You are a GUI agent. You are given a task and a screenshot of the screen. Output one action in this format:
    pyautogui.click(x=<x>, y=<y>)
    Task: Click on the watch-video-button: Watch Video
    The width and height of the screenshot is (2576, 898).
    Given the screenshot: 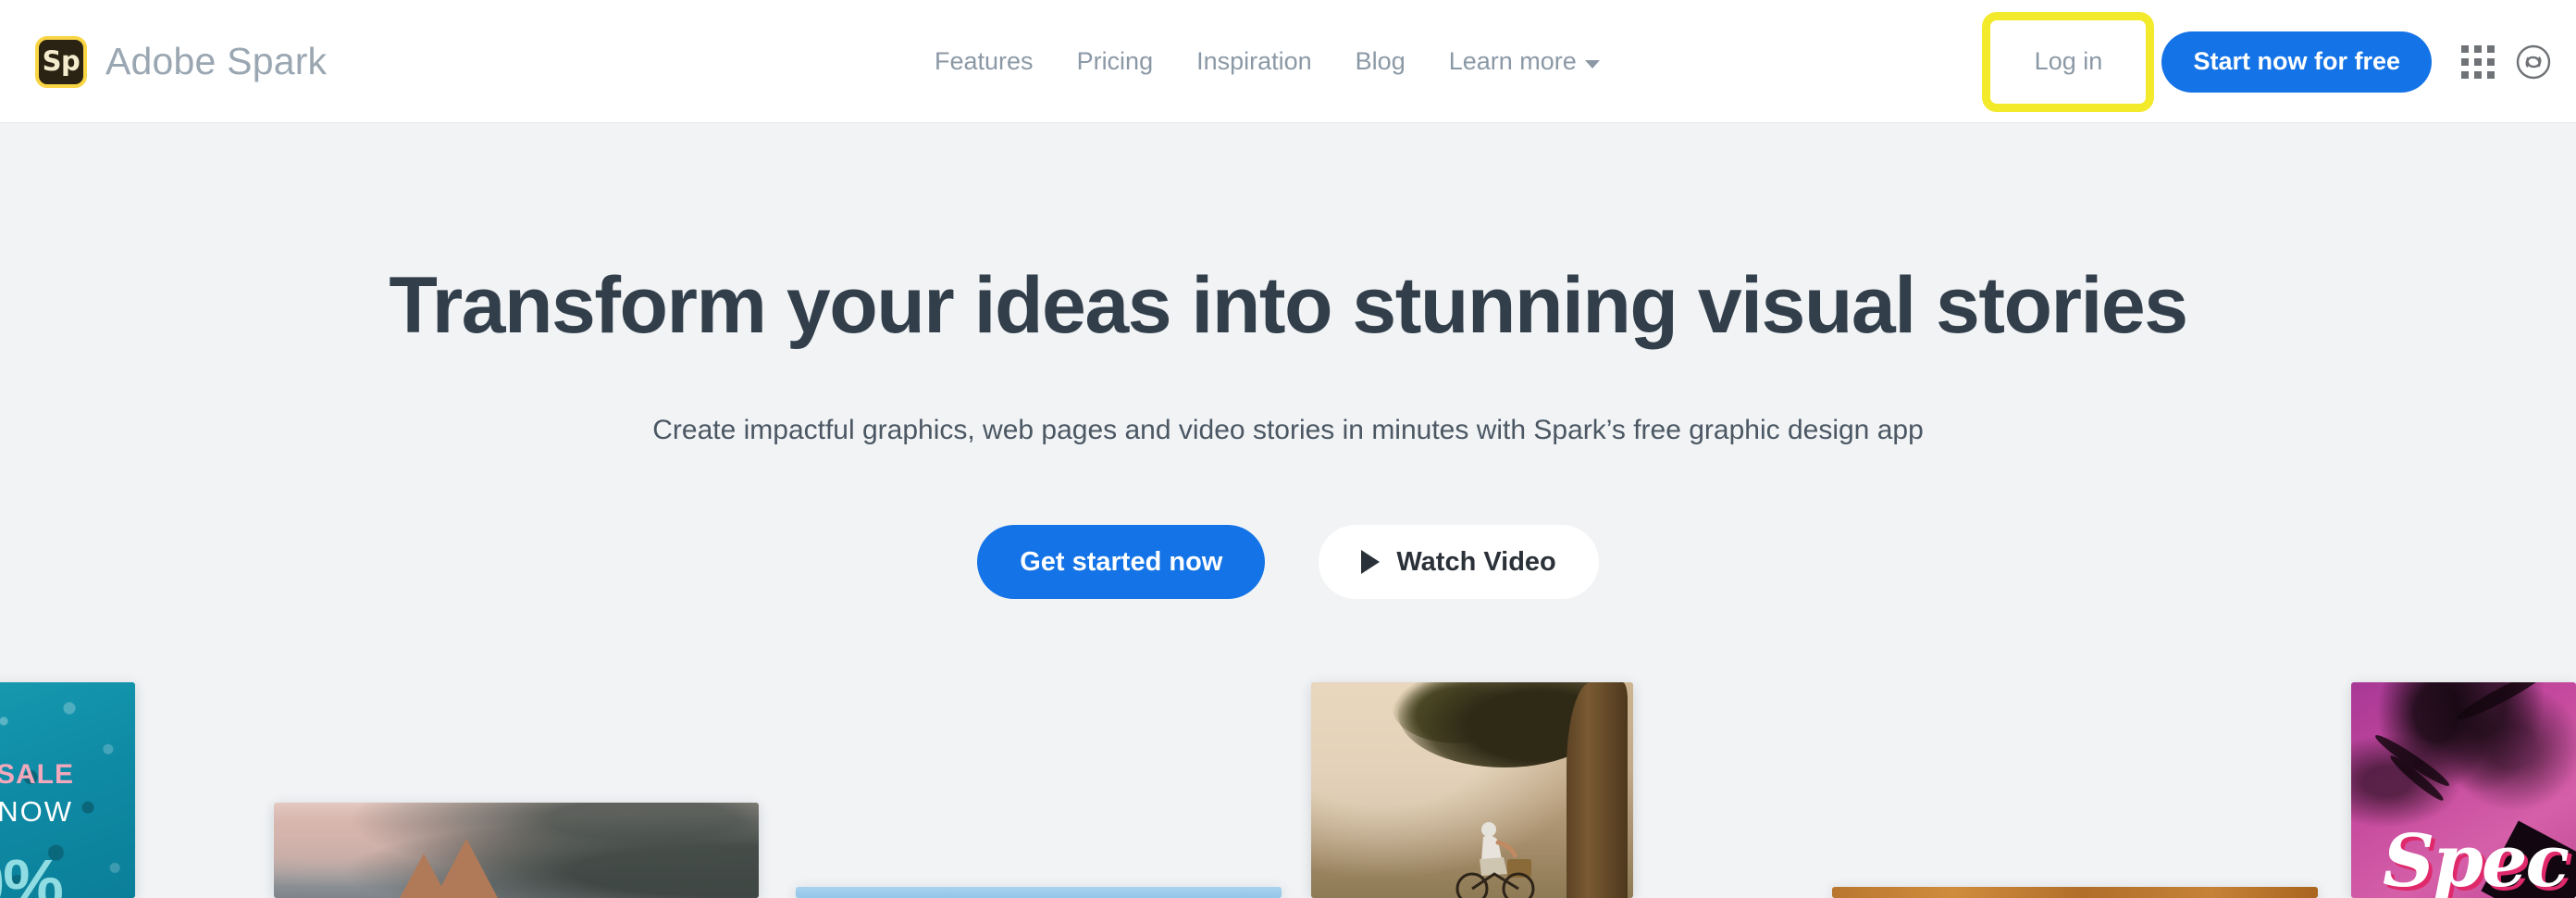 What is the action you would take?
    pyautogui.click(x=1459, y=562)
    